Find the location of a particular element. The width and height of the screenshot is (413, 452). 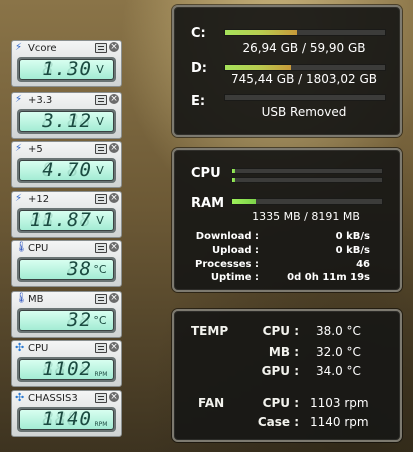

uptime-value: 0d 0h 11m 19s is located at coordinates (328, 277).